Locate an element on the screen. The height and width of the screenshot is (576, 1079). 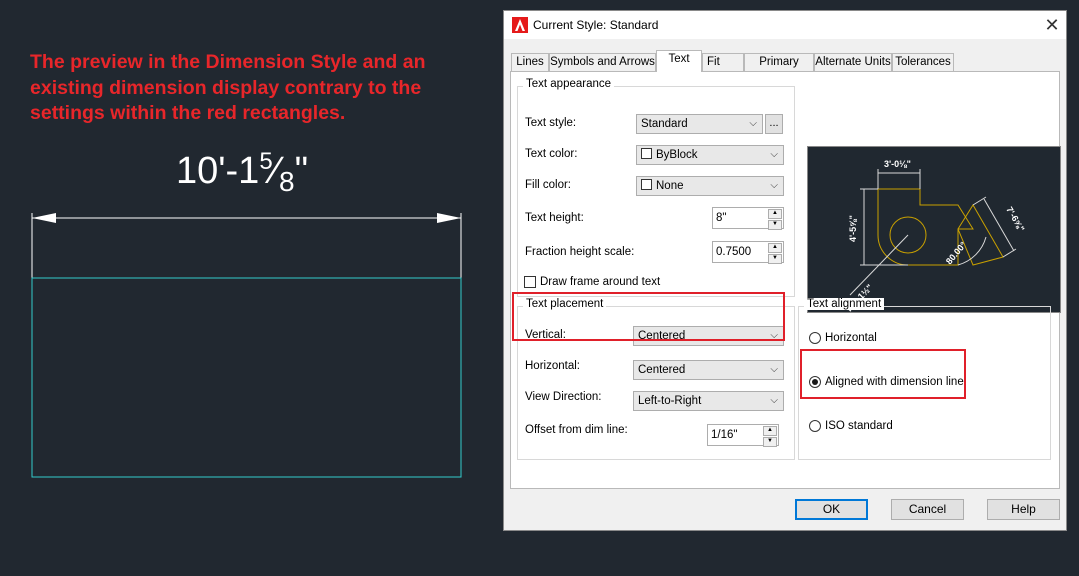
highlight-aligned-with-dimension-line is located at coordinates (883, 374).